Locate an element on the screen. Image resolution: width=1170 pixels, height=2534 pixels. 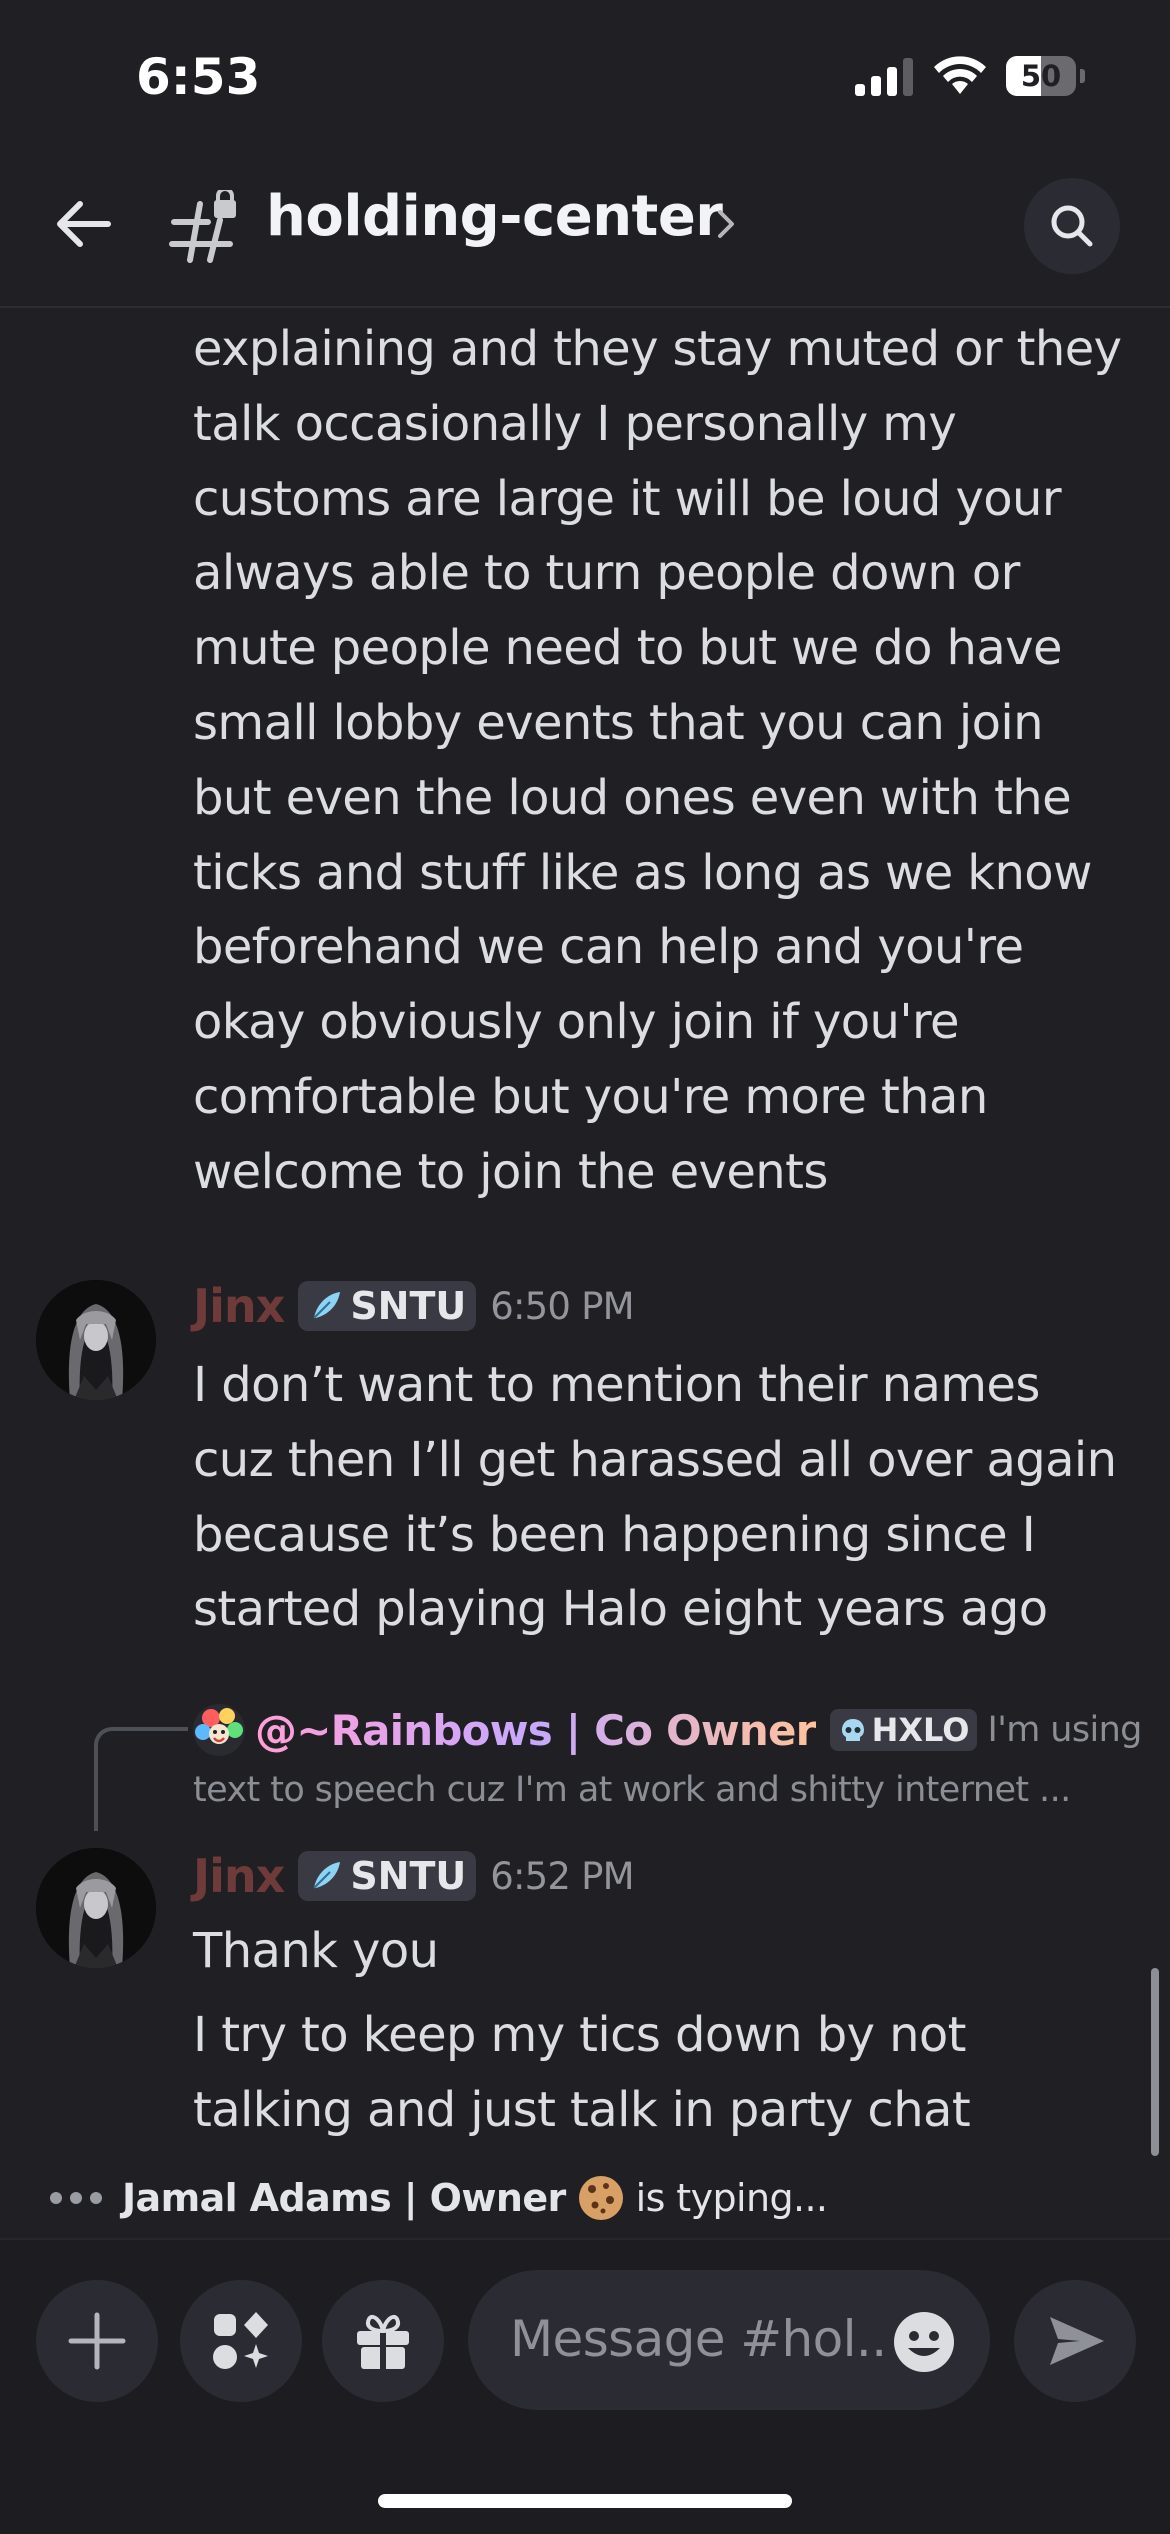
status-time: 6:53 is located at coordinates (198, 77).